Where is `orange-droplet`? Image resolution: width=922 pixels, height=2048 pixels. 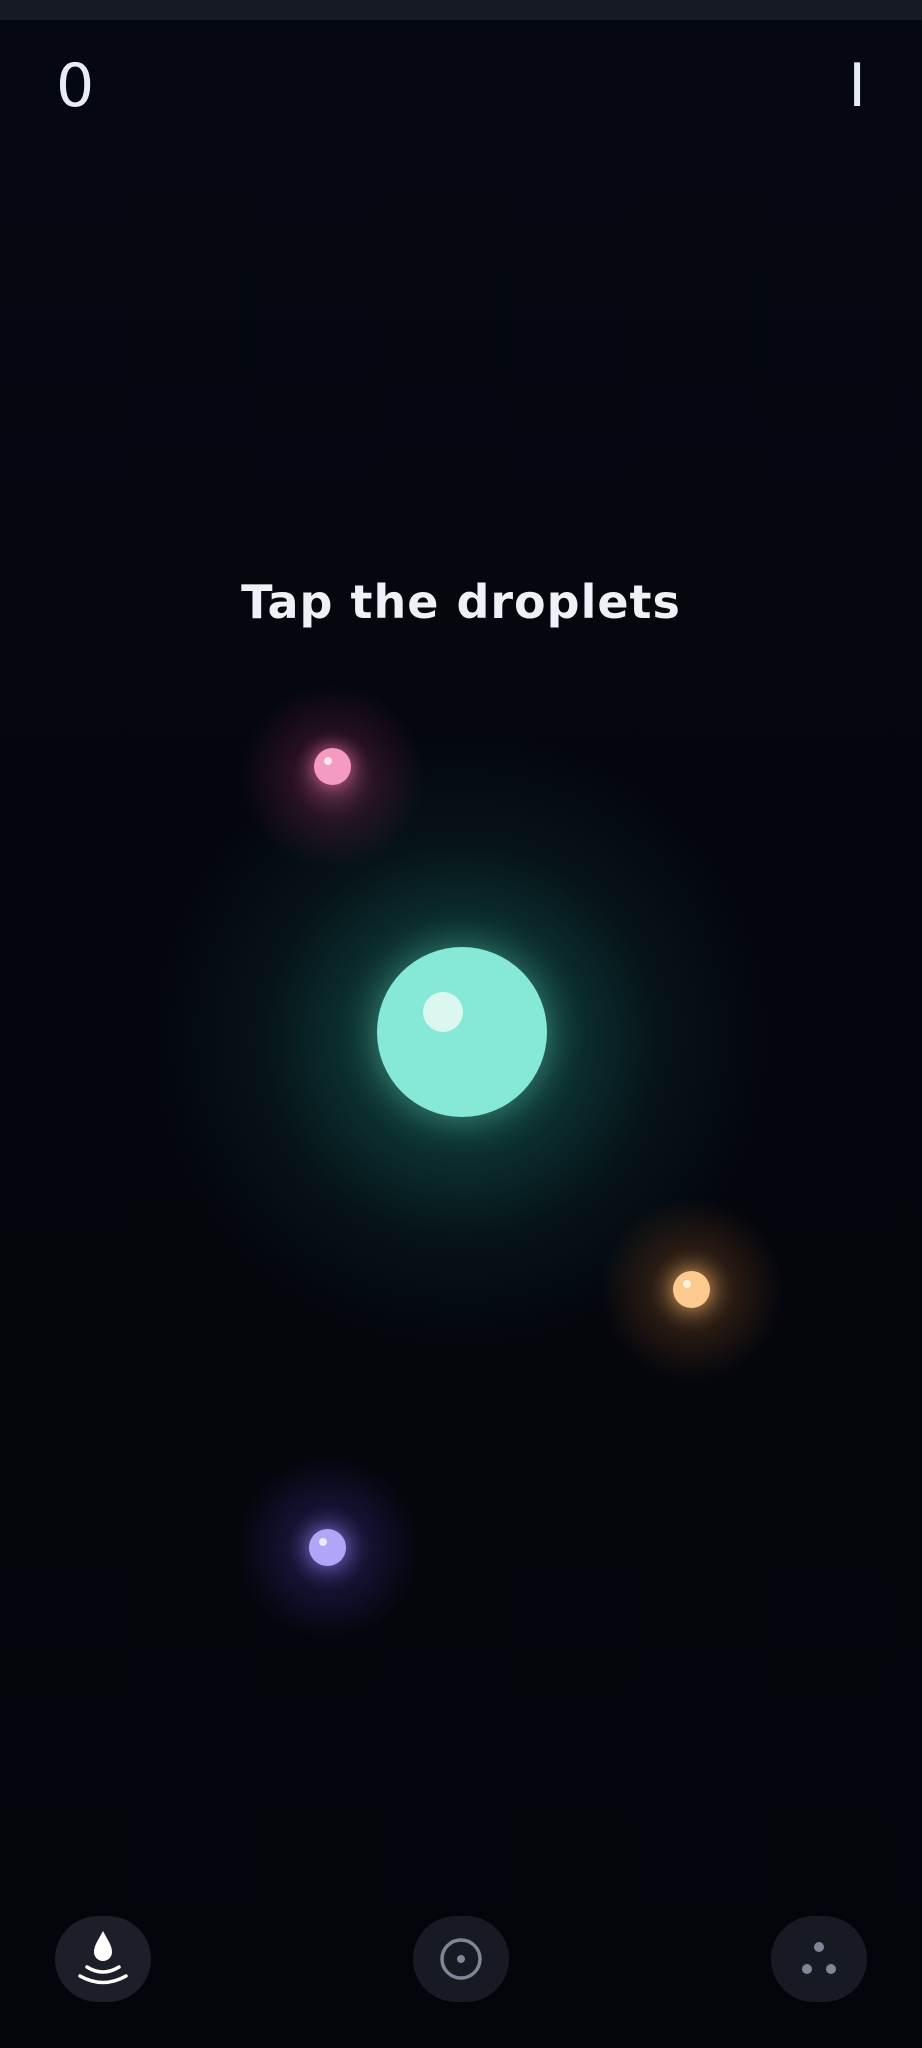 orange-droplet is located at coordinates (691, 1289).